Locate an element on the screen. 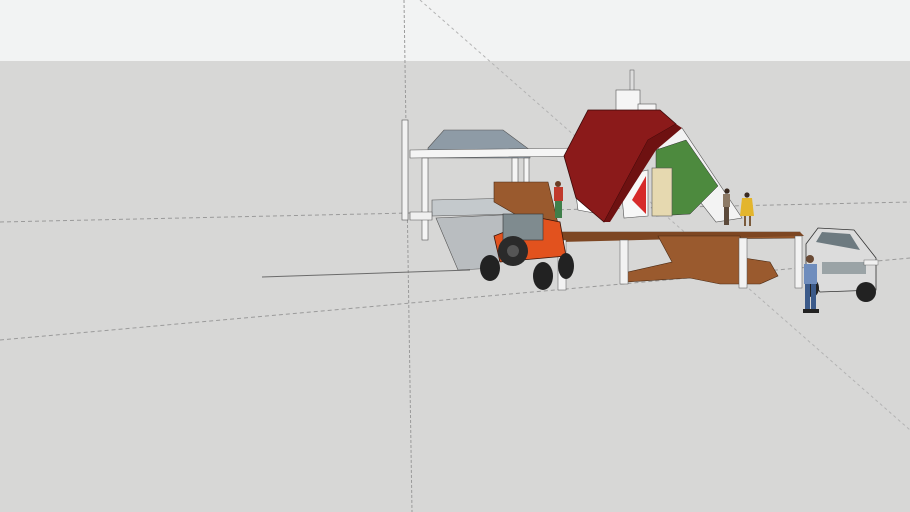 Image resolution: width=910 pixels, height=512 pixels. ground-guide-line is located at coordinates (366, 273).